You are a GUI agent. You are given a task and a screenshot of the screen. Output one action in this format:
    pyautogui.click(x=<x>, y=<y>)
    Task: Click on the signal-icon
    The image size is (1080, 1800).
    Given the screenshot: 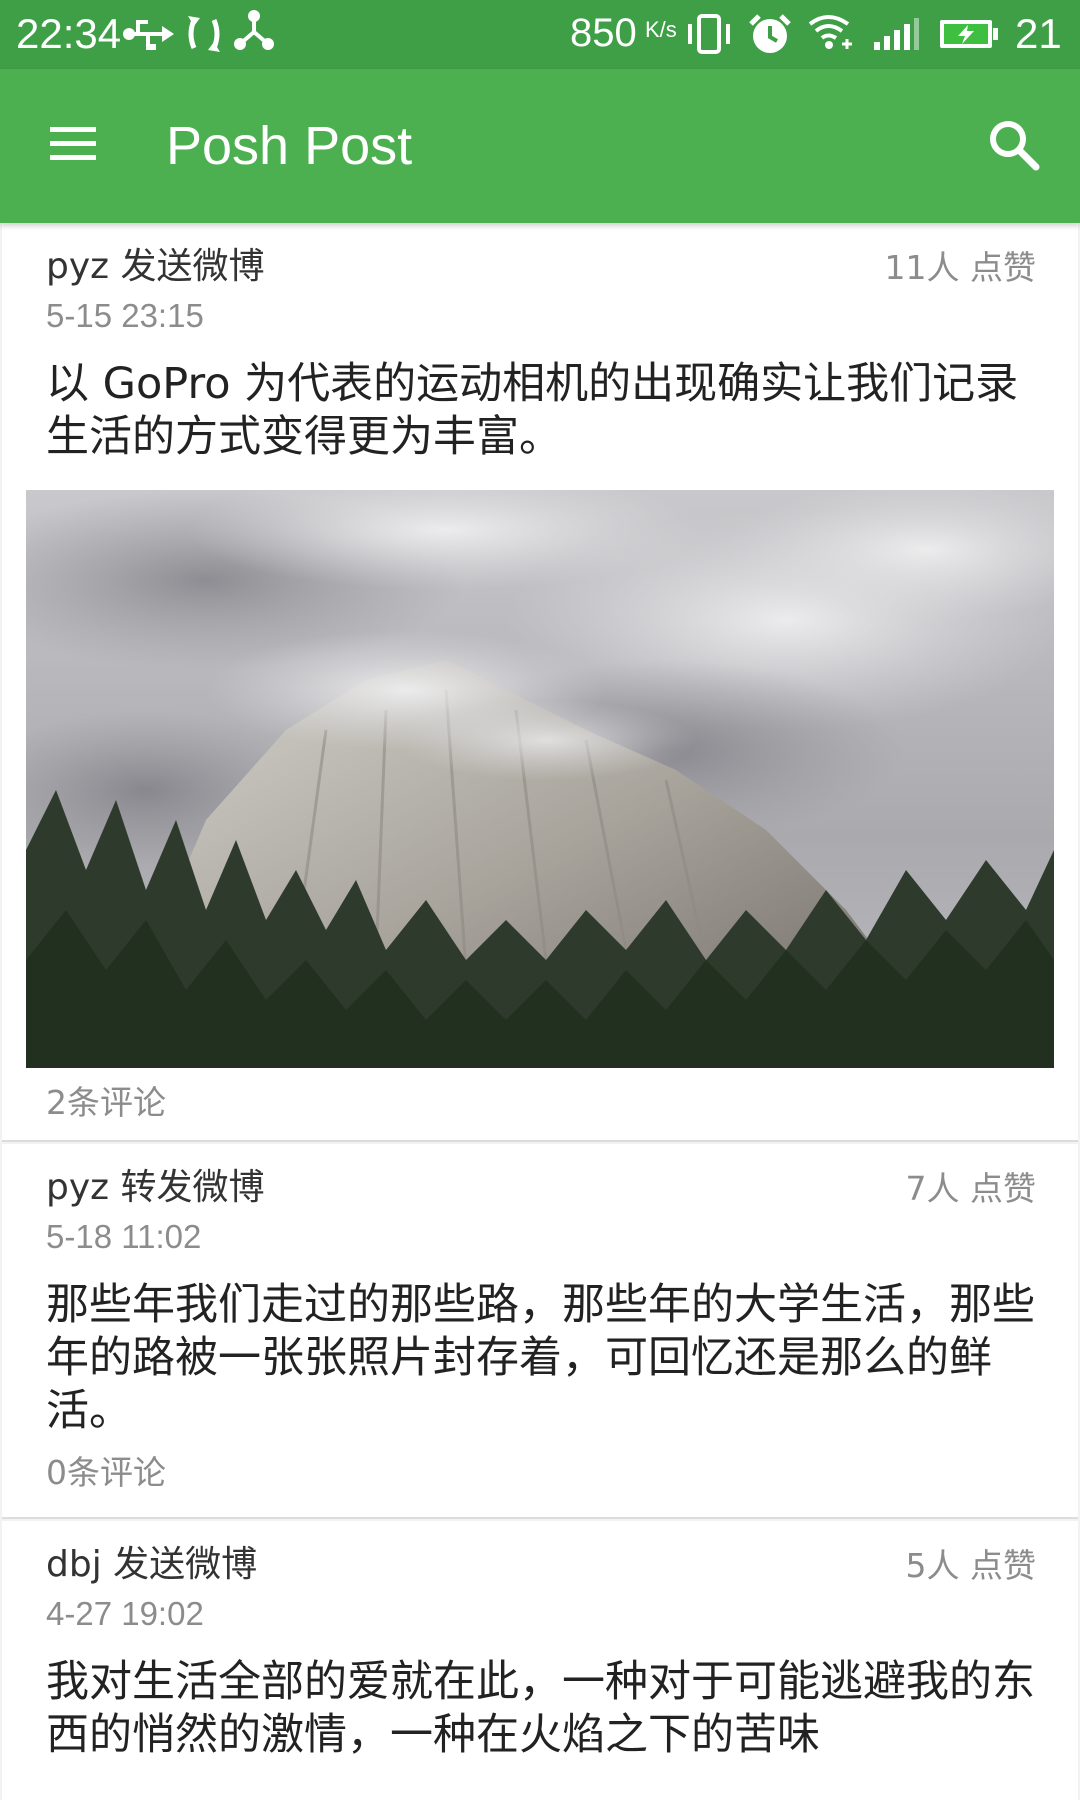 What is the action you would take?
    pyautogui.click(x=896, y=34)
    